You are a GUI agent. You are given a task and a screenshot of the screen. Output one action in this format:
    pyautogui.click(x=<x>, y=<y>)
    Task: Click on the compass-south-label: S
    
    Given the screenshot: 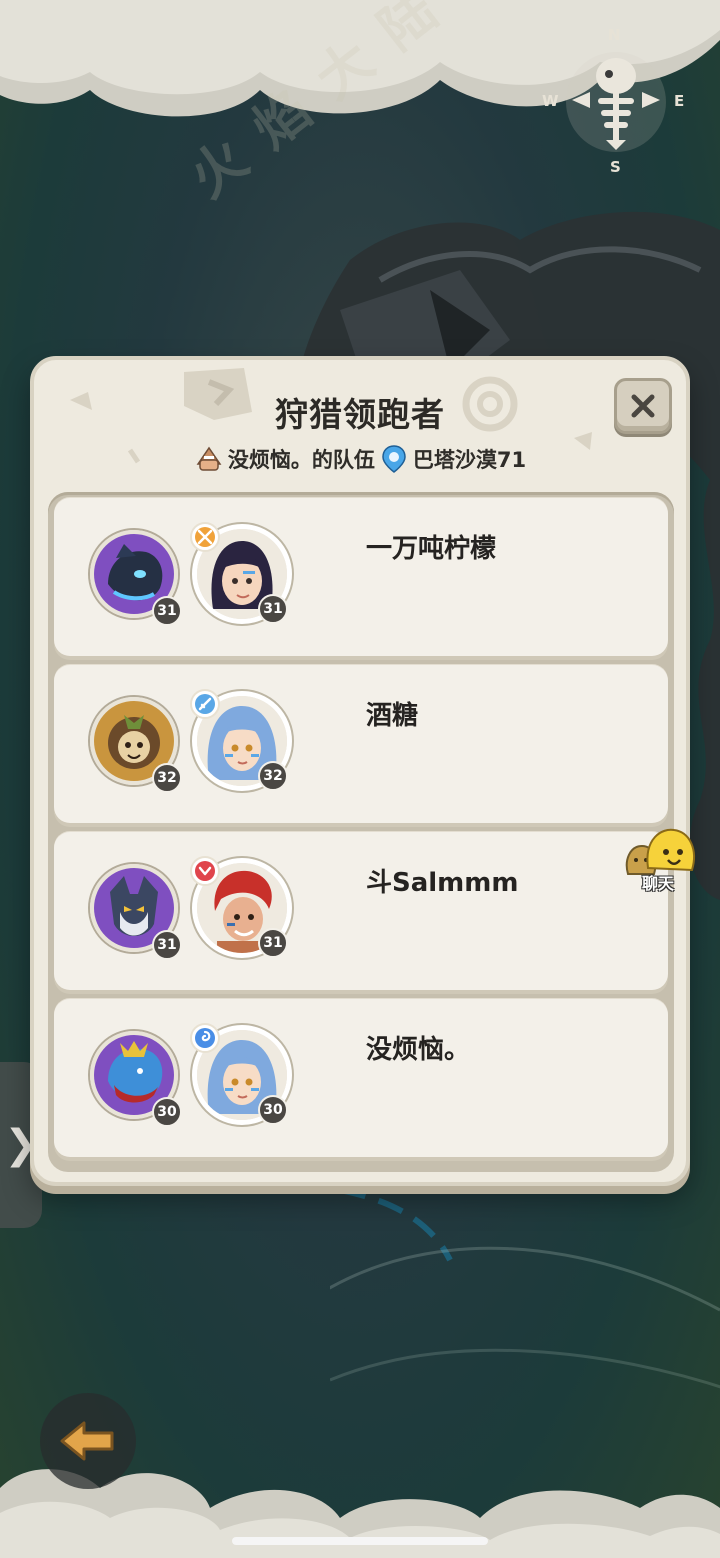 What is the action you would take?
    pyautogui.click(x=615, y=167)
    